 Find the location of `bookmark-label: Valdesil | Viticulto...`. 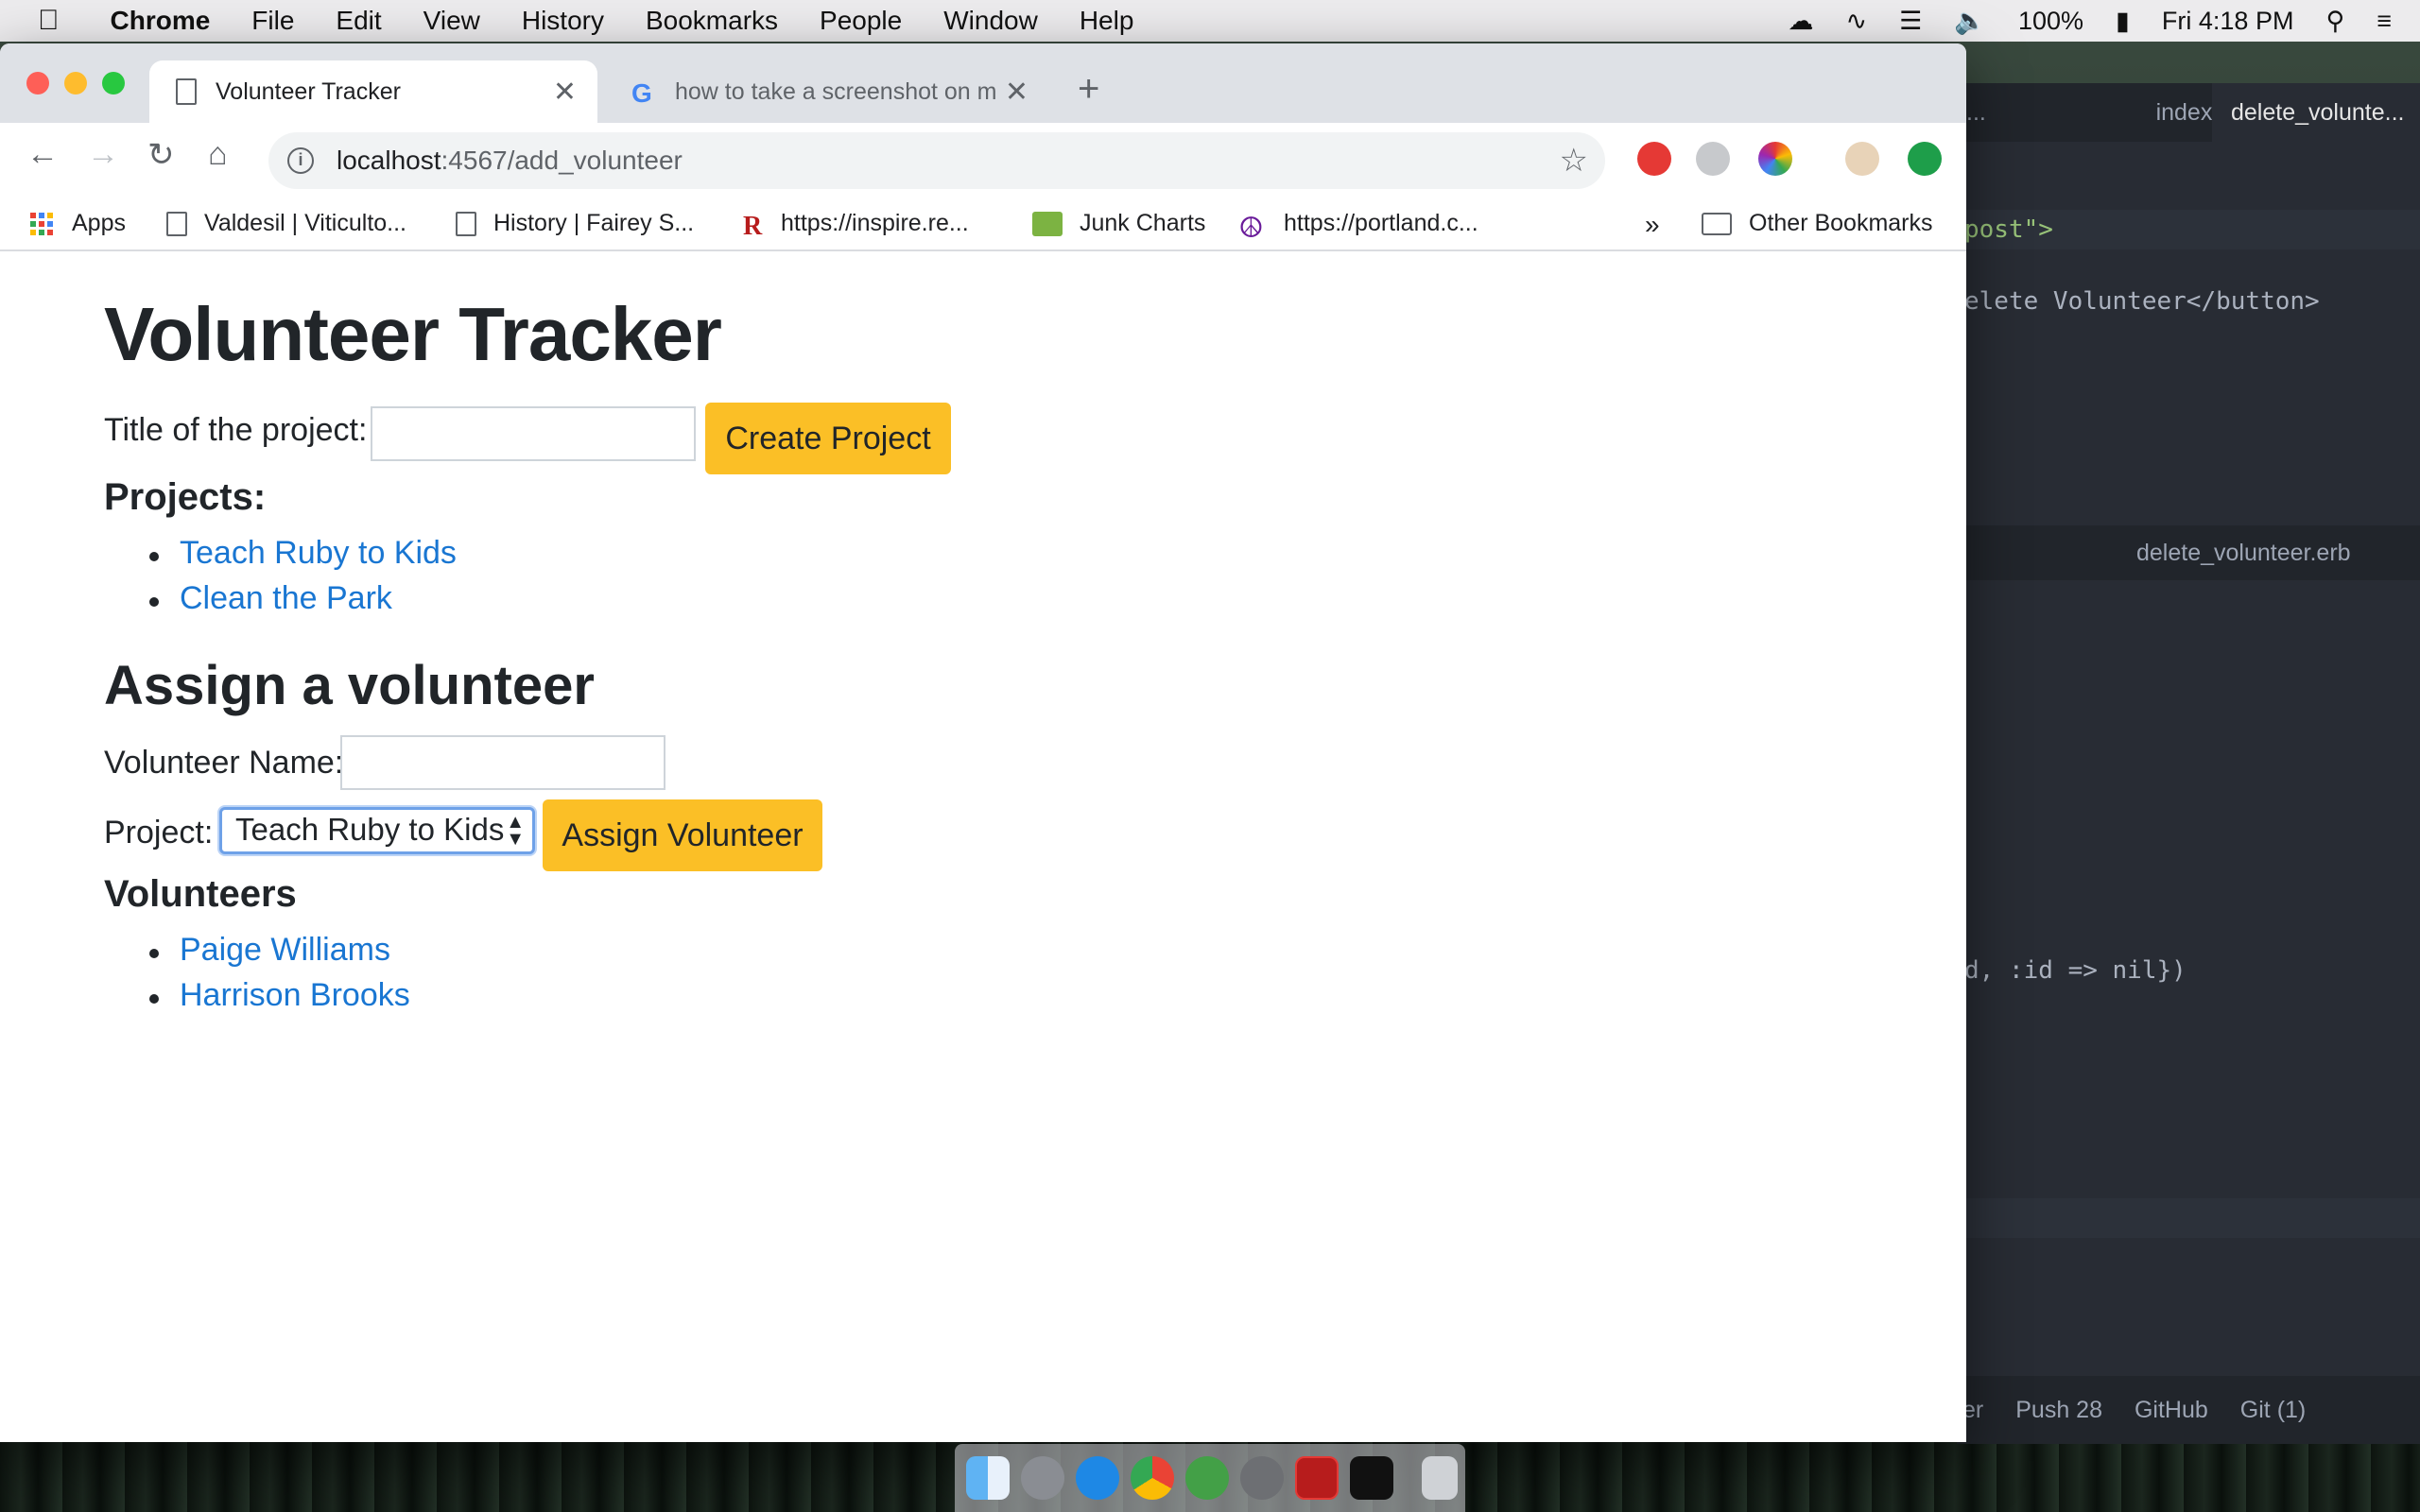

bookmark-label: Valdesil | Viticulto... is located at coordinates (305, 223).